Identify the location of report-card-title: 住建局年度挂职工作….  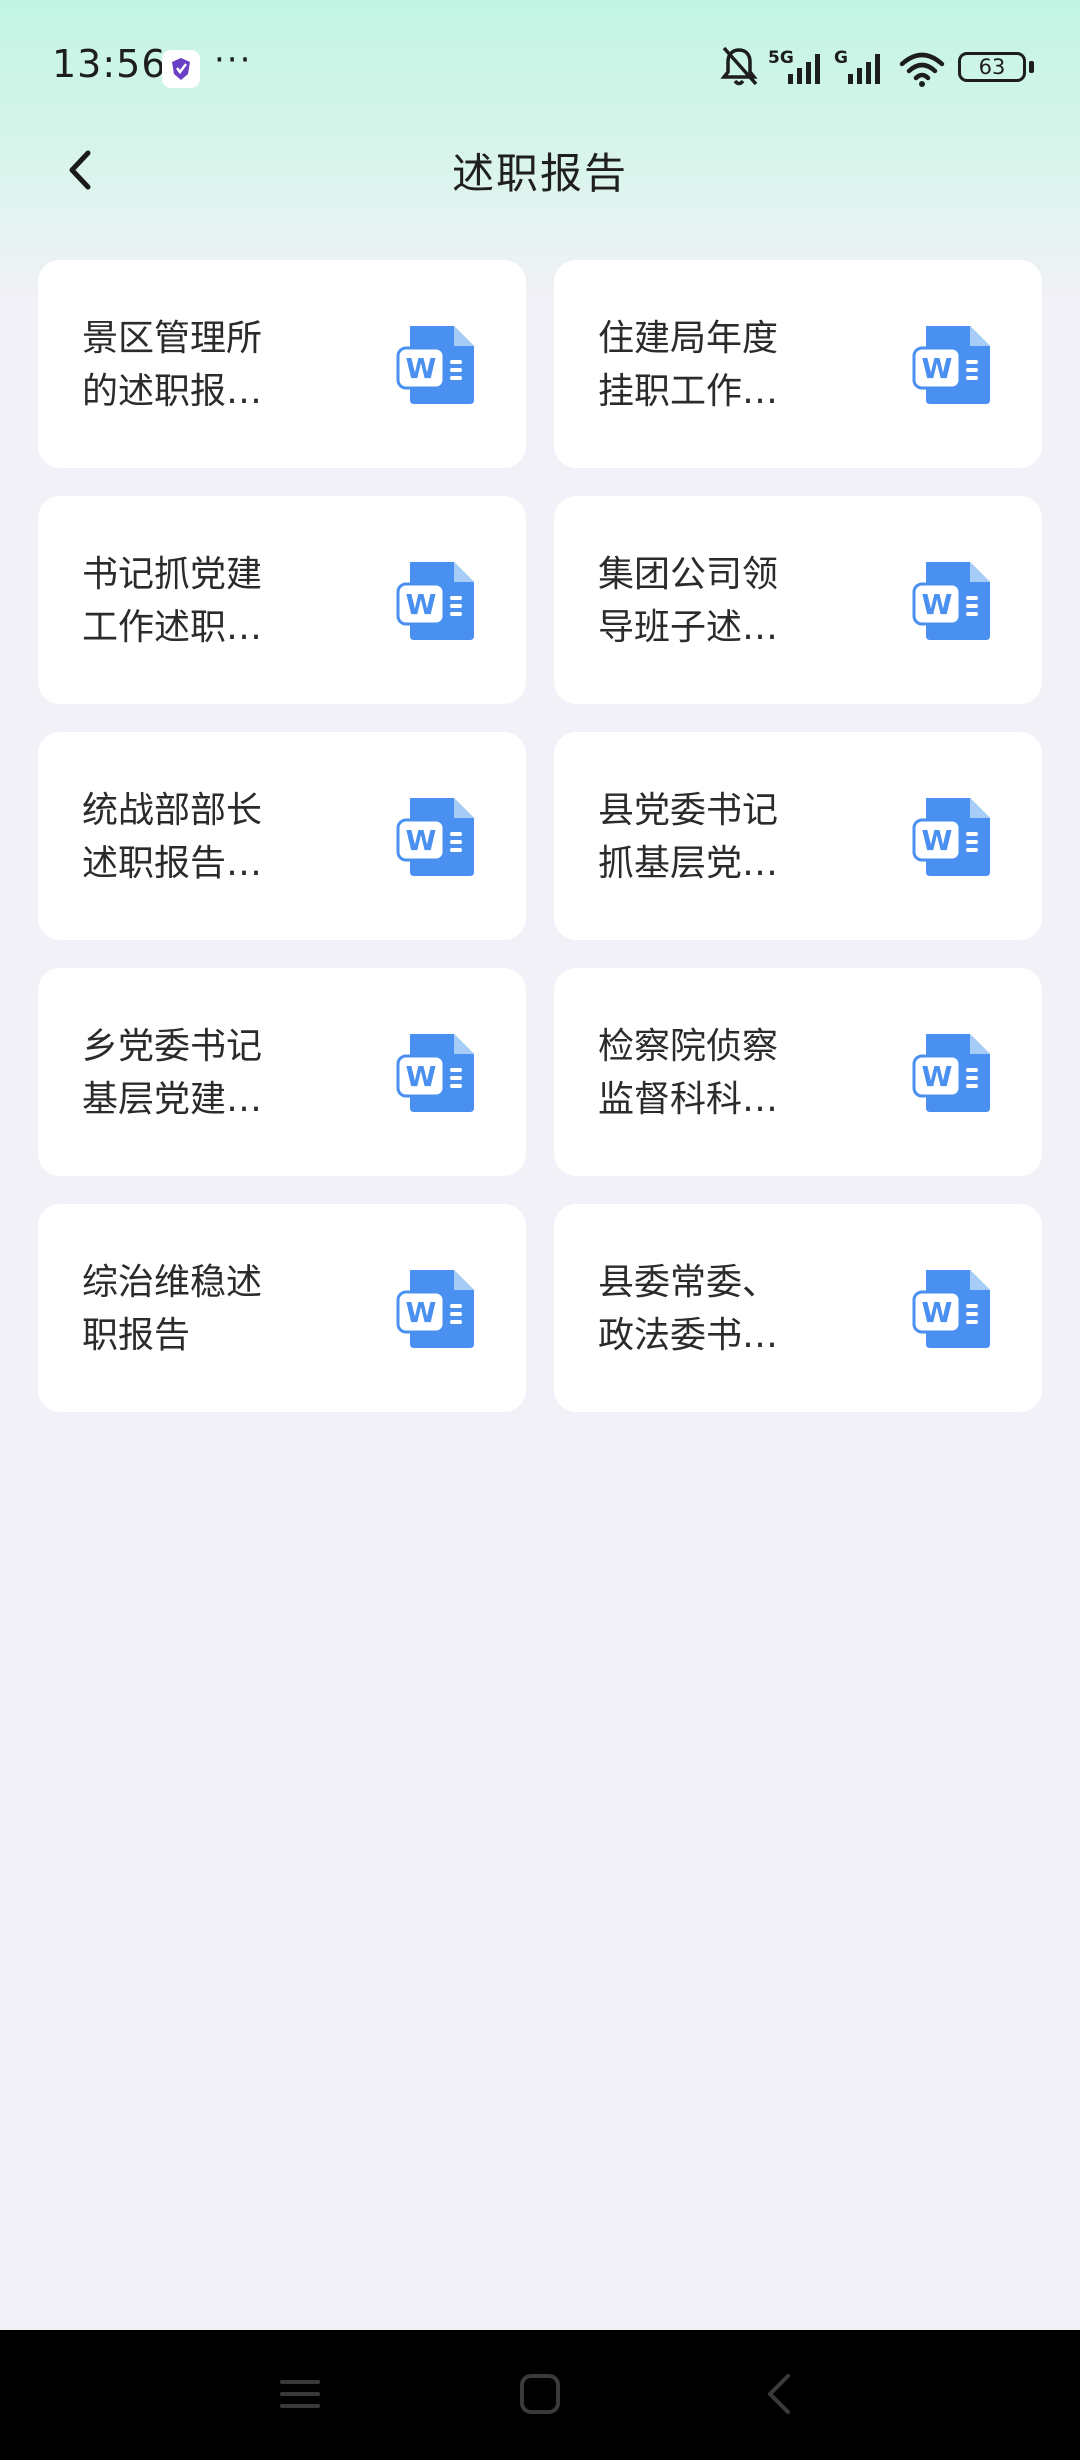
(688, 365).